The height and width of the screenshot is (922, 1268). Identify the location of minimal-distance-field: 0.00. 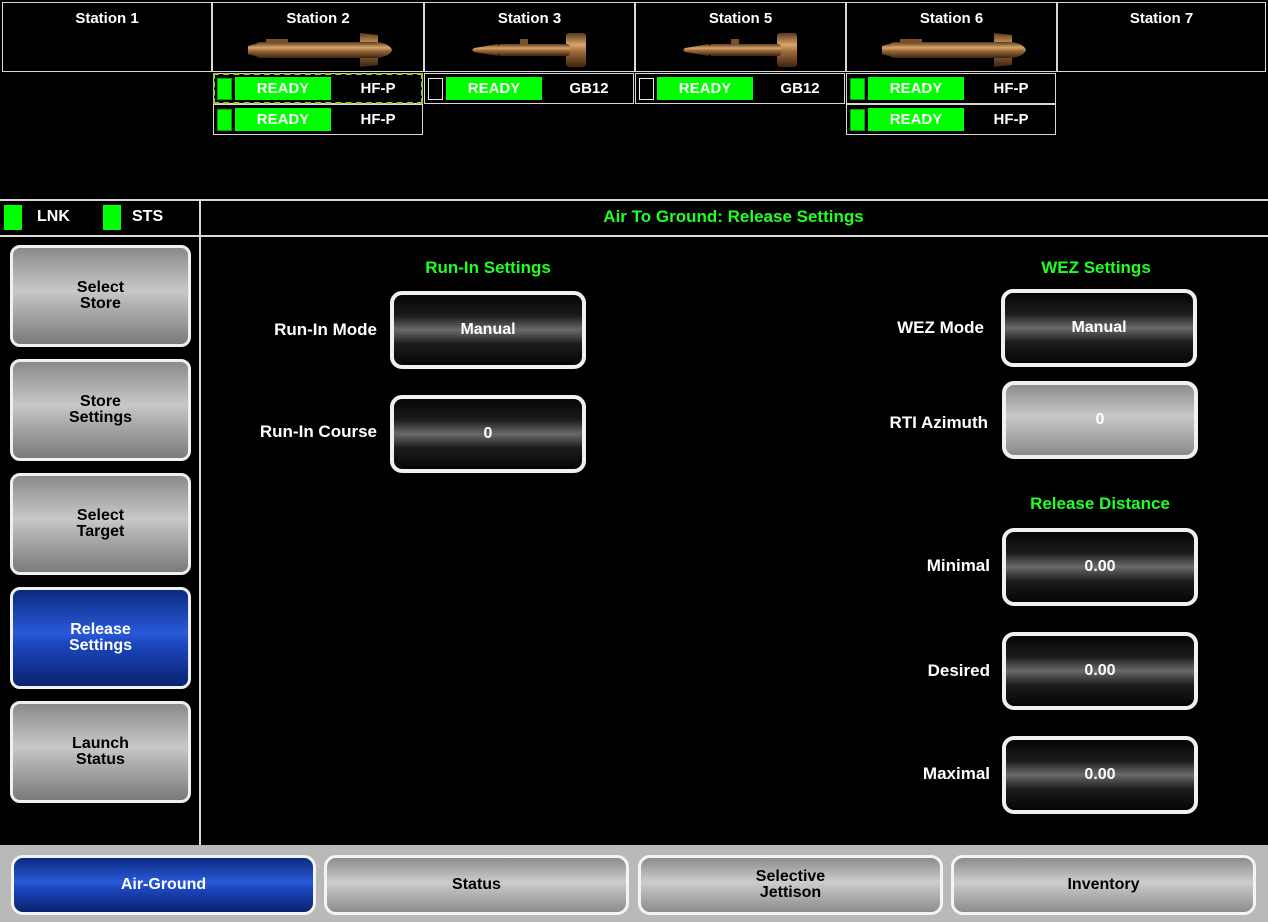
(1100, 567).